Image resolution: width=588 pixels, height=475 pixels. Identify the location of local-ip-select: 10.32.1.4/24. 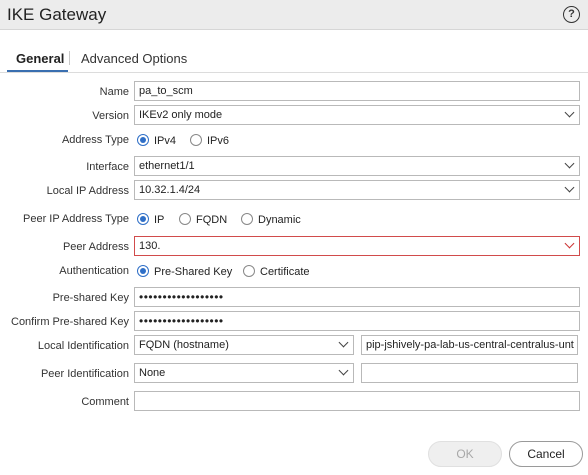
(357, 190).